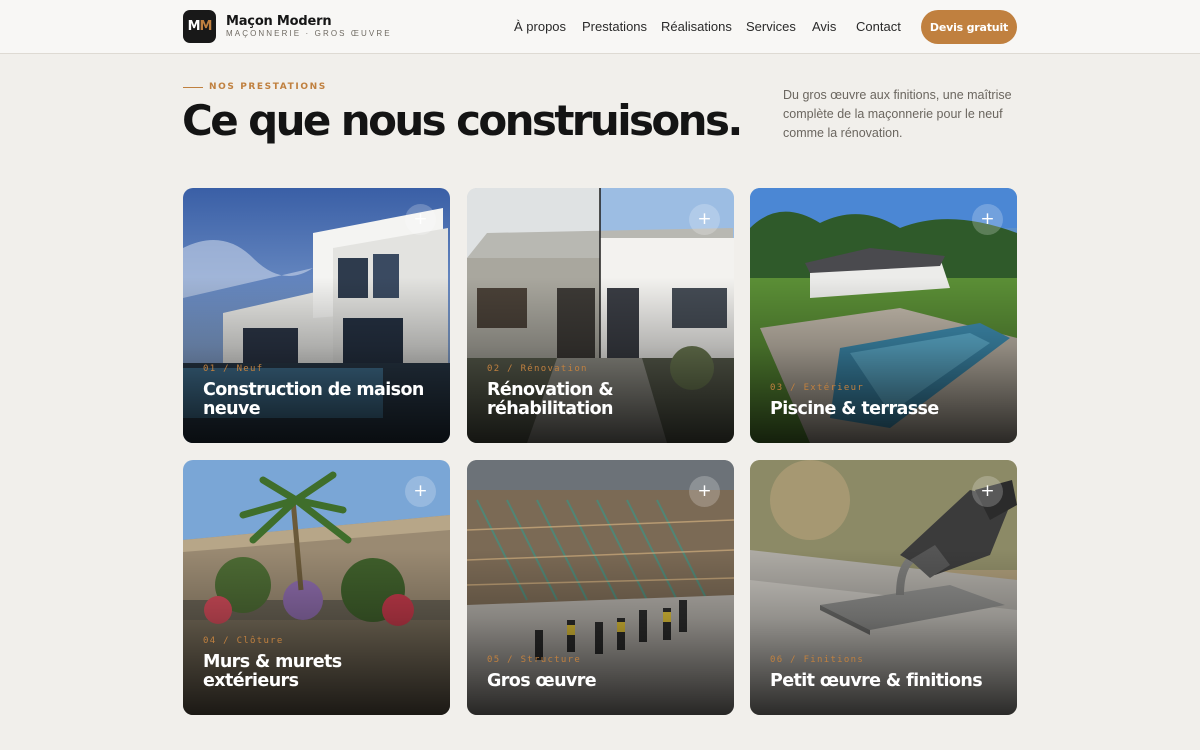 The width and height of the screenshot is (1200, 750). I want to click on logo-text: Maçon Modern MAÇONNERIE · GROS ŒUVRE, so click(309, 26).